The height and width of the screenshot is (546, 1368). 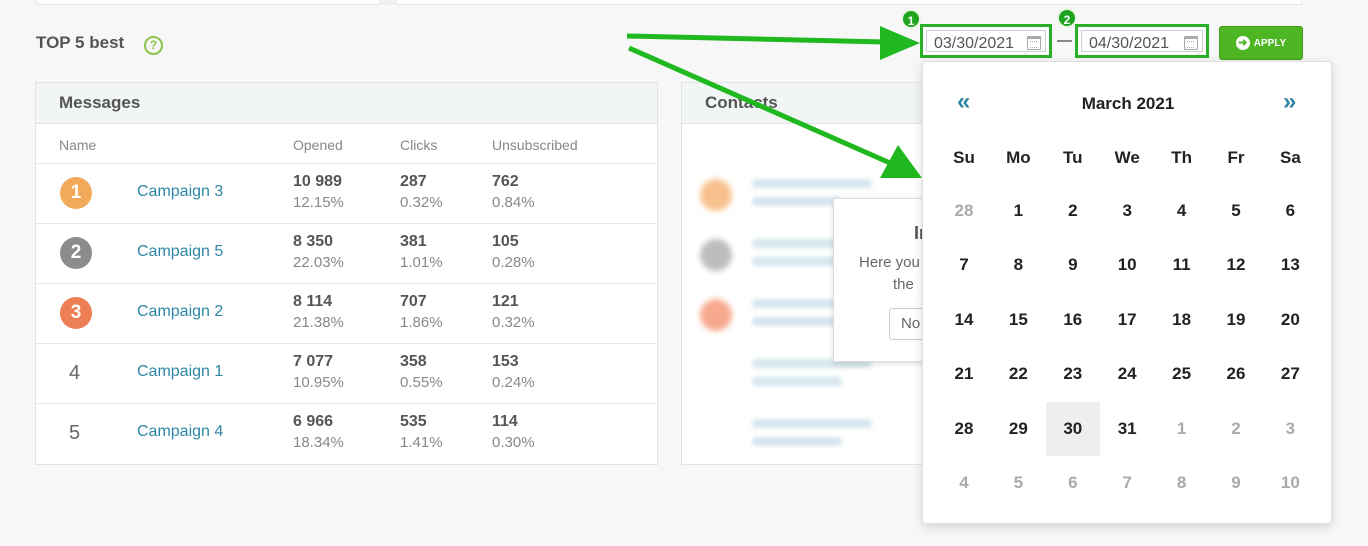 I want to click on arrow-to-date-field, so click(x=773, y=43).